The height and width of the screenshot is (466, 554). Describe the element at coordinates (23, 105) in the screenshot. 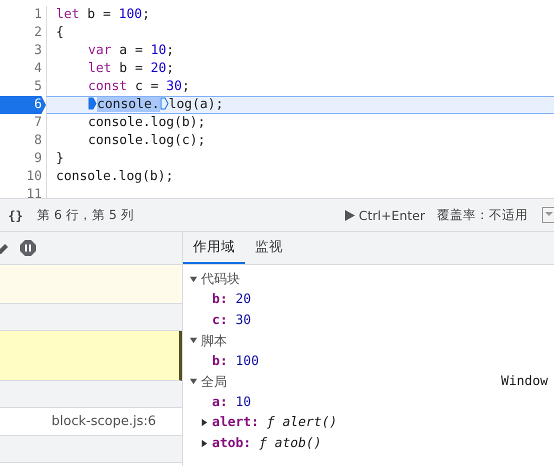

I see `line-number: 6` at that location.